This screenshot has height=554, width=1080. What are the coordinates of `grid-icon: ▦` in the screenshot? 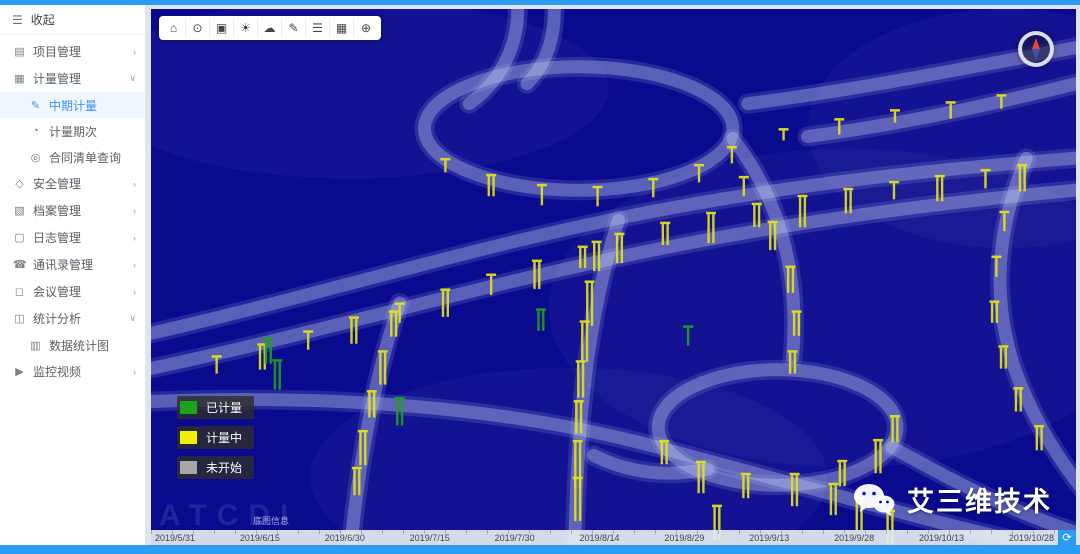 It's located at (342, 28).